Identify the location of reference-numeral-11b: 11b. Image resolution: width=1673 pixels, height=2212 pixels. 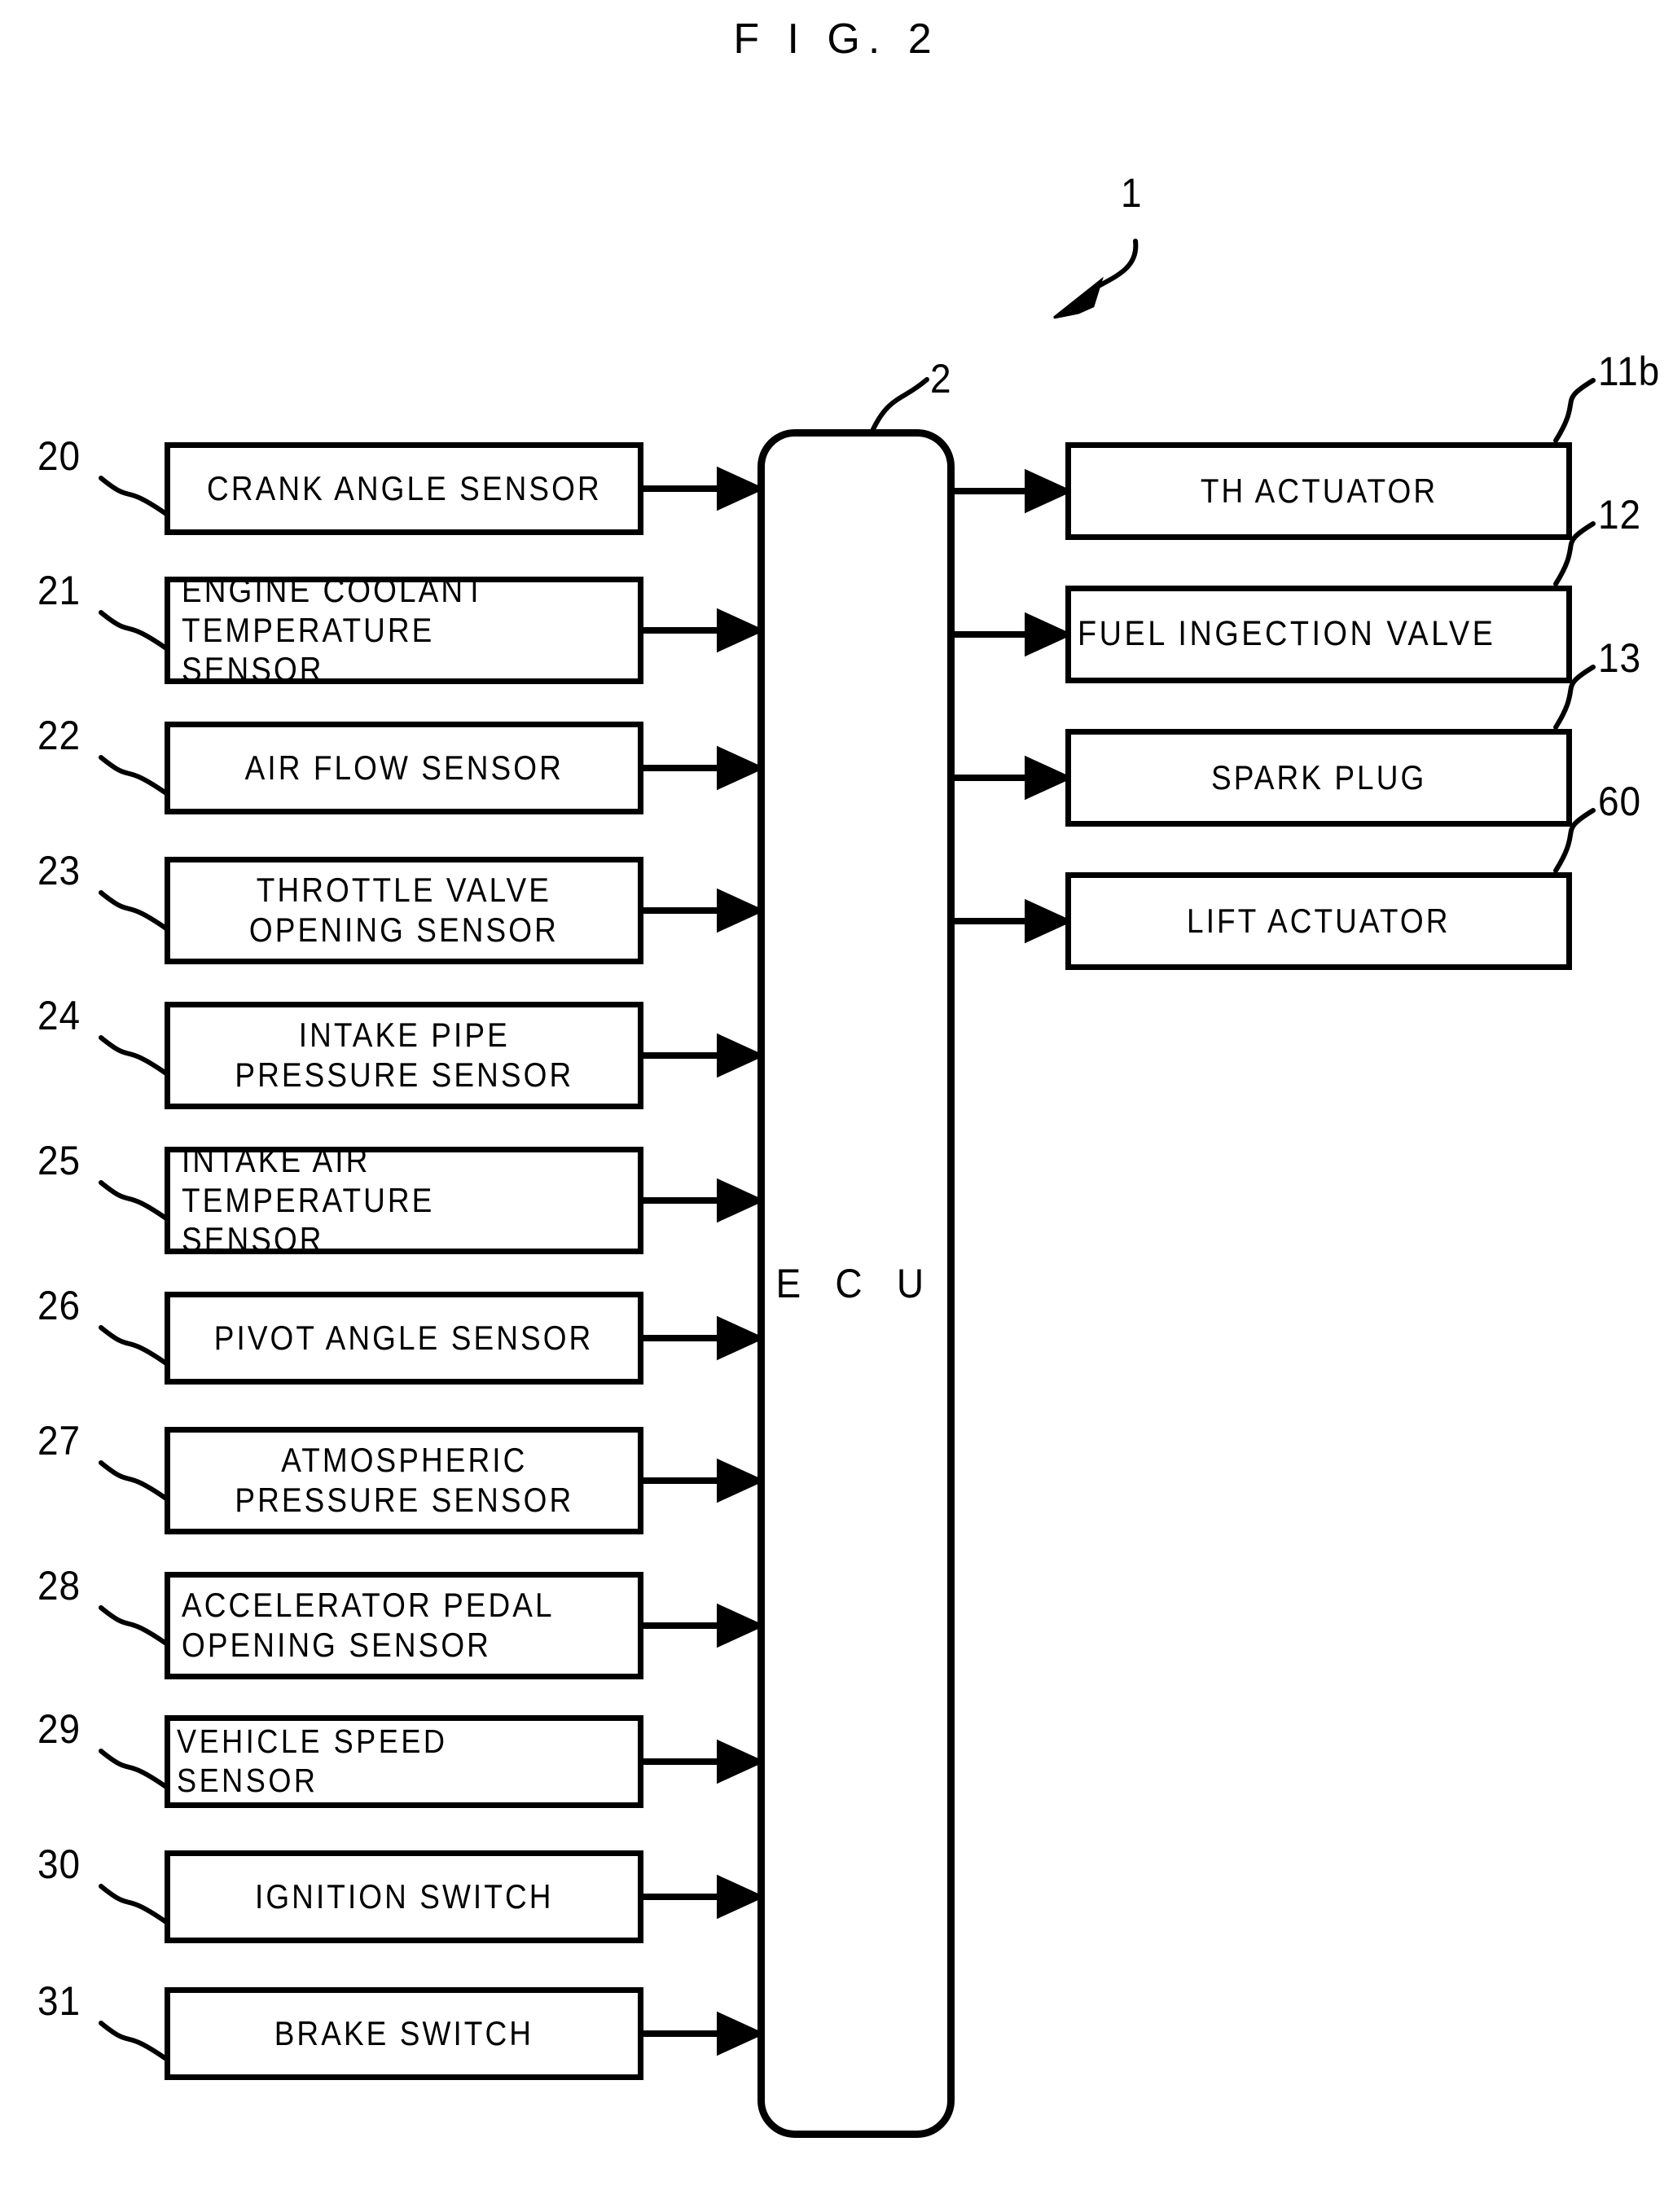
(1629, 371).